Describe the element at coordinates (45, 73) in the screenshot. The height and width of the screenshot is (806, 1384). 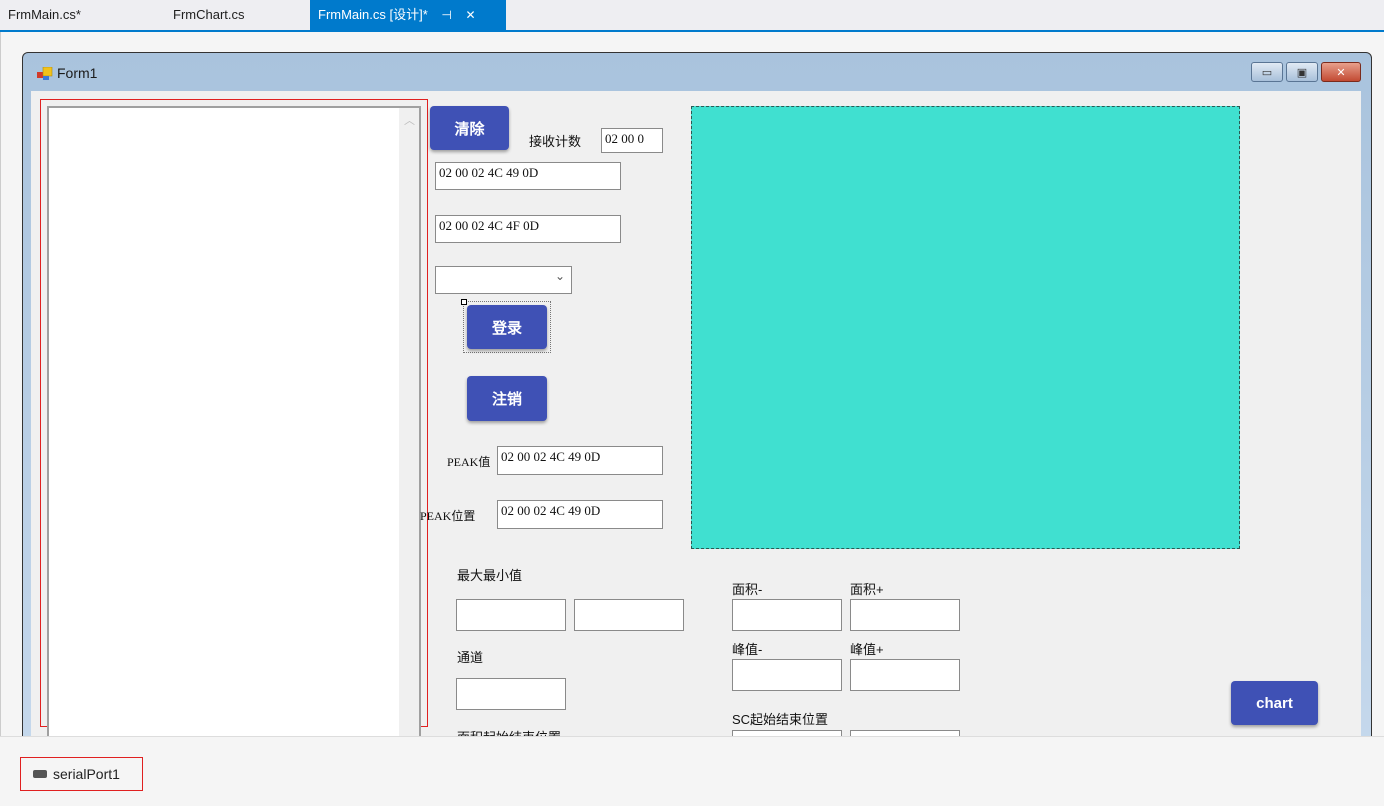
I see `form-icon` at that location.